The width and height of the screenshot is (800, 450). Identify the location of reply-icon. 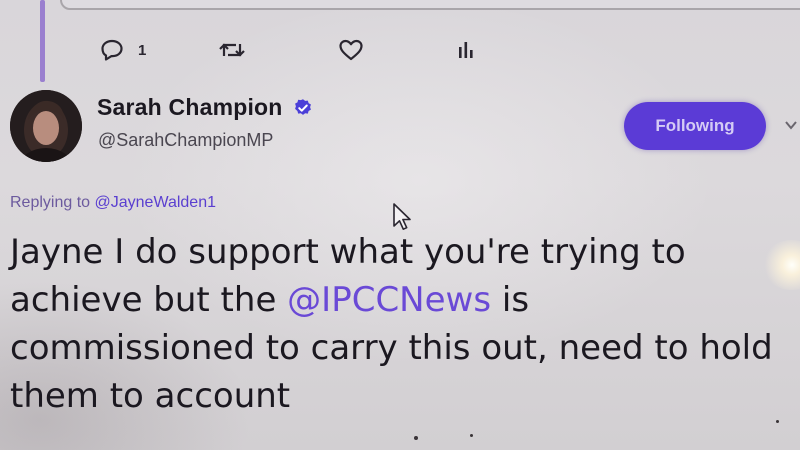
(112, 50).